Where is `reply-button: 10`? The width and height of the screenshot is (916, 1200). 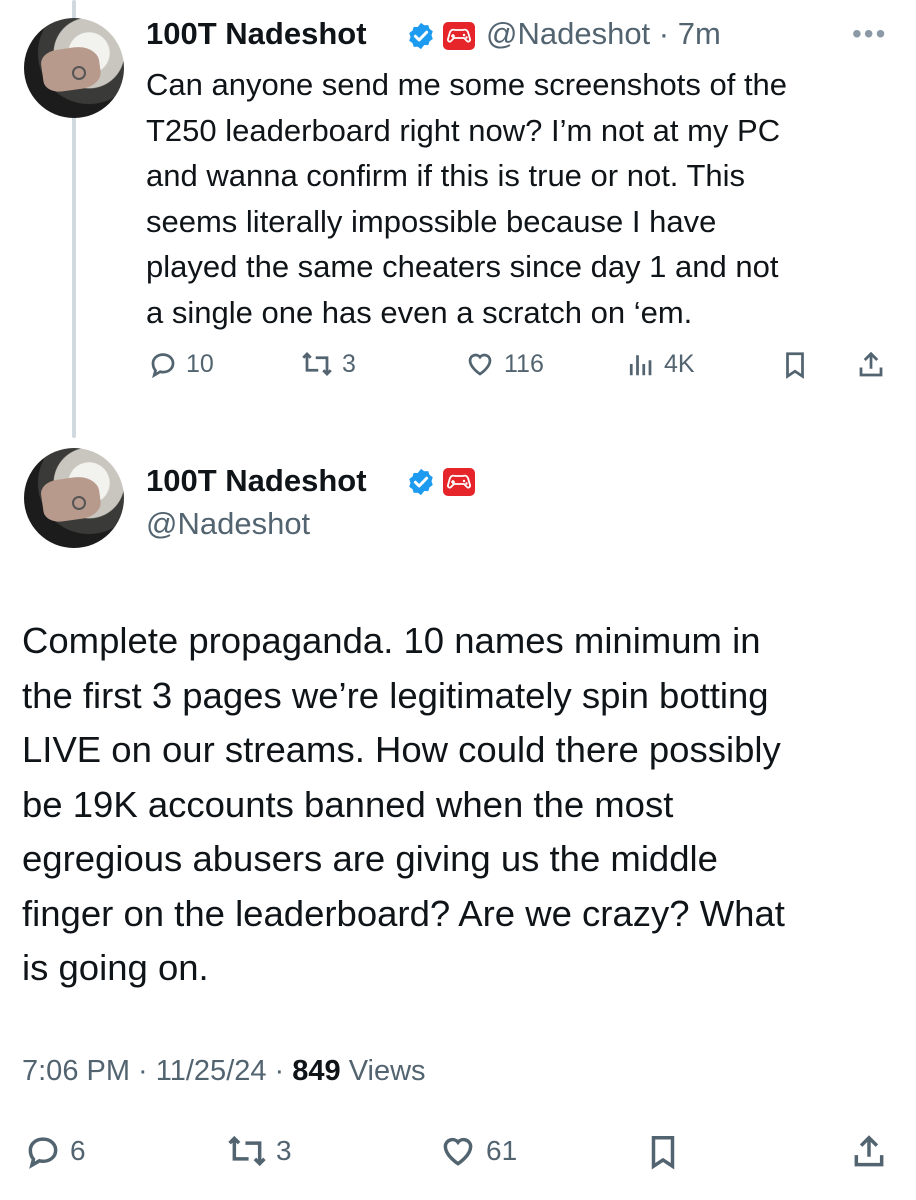 reply-button: 10 is located at coordinates (181, 364).